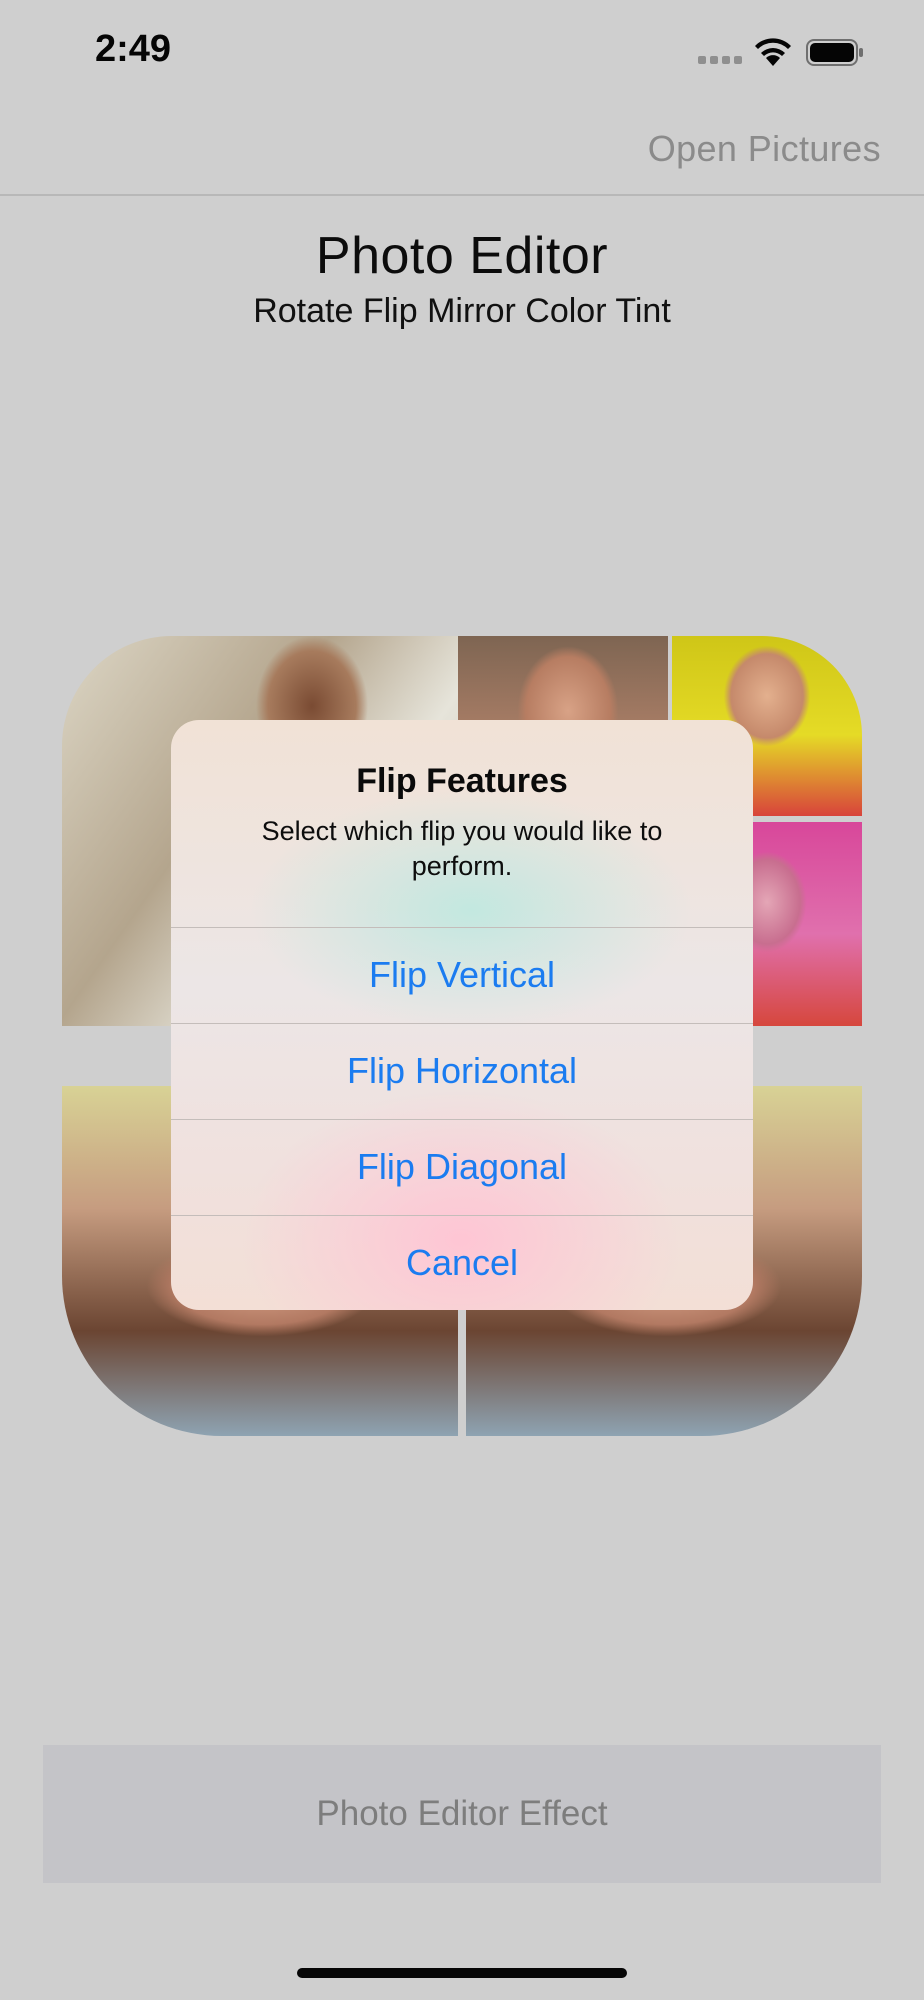 This screenshot has height=2000, width=924. Describe the element at coordinates (462, 975) in the screenshot. I see `flip-vertical-button: Flip Vertical` at that location.